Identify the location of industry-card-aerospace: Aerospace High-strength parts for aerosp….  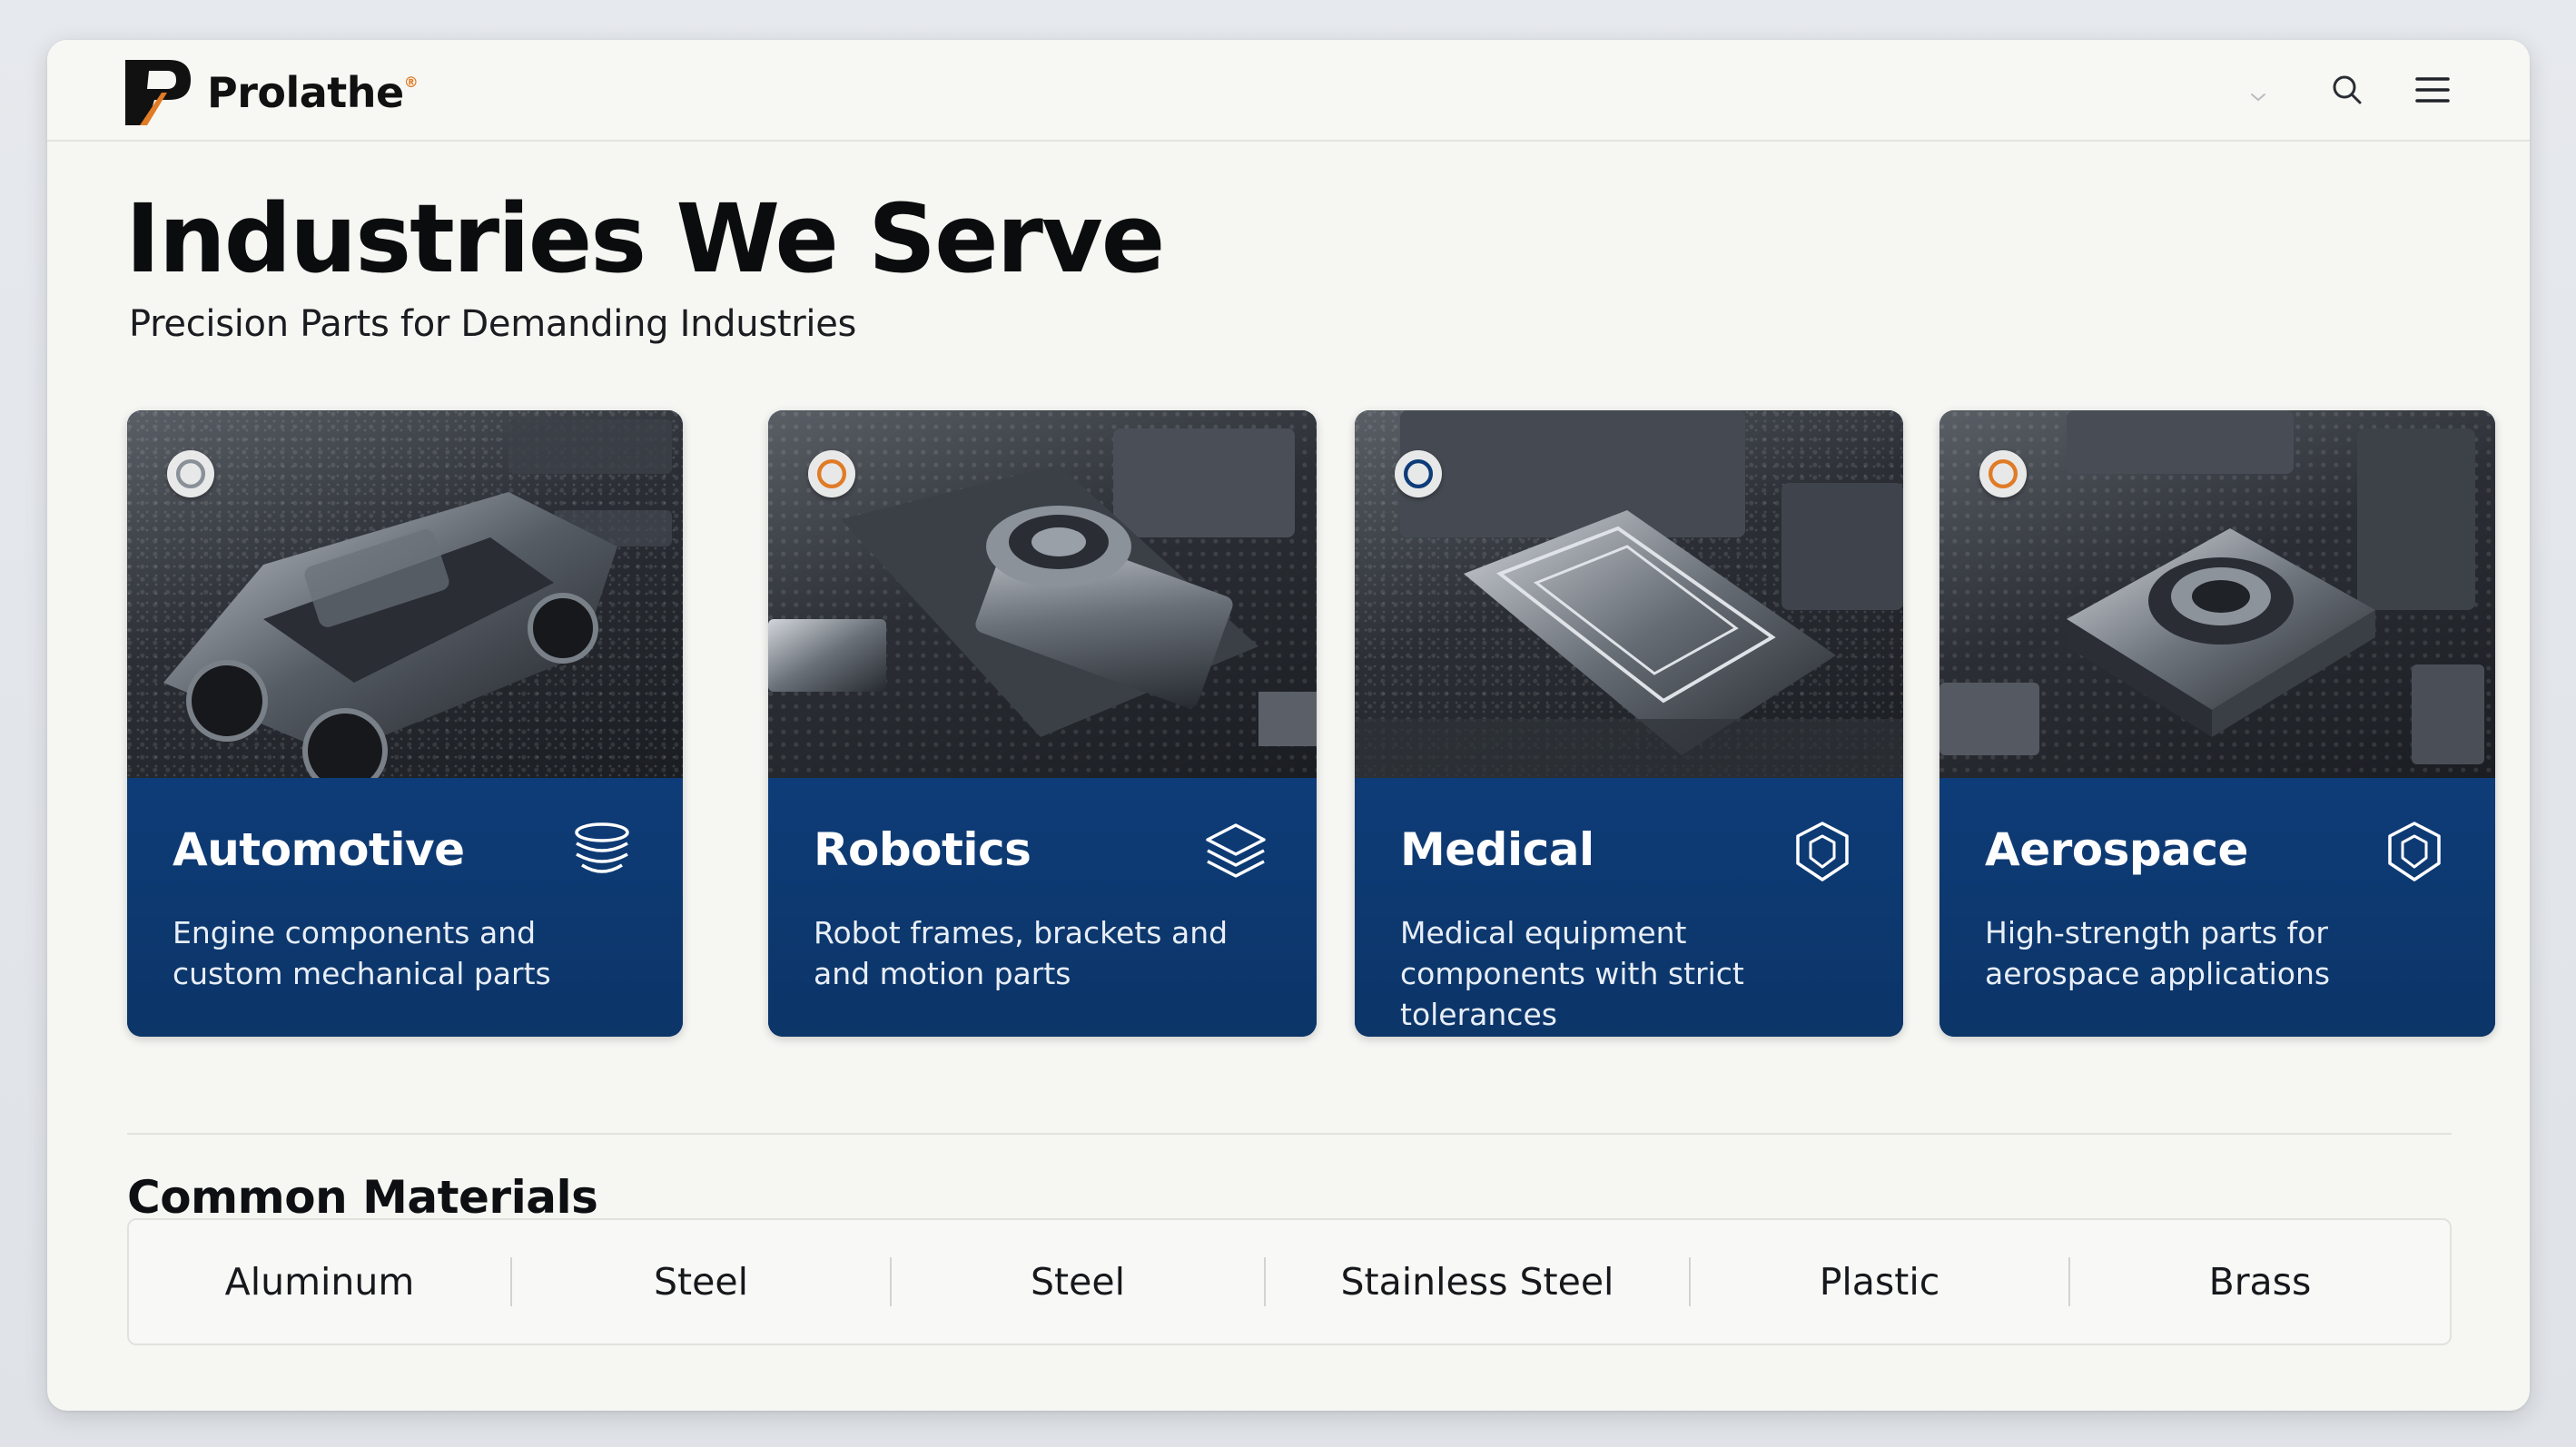
(2217, 723).